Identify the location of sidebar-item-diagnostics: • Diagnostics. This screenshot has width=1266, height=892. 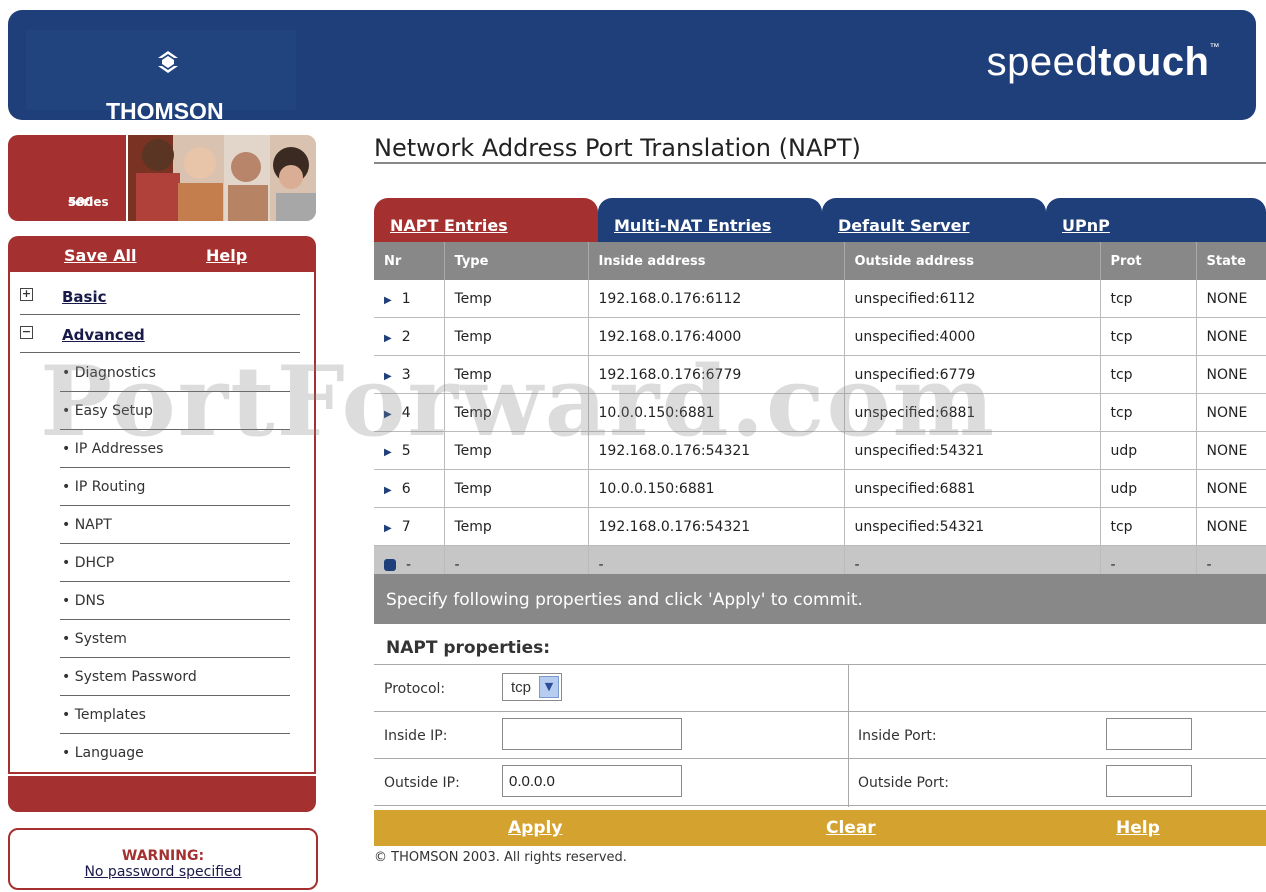
(175, 372).